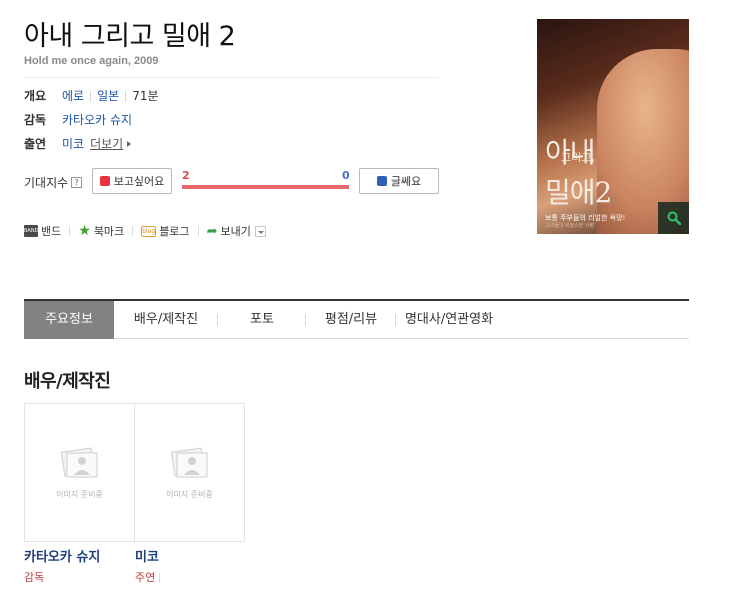  Describe the element at coordinates (31, 231) in the screenshot. I see `band-icon: BAND` at that location.